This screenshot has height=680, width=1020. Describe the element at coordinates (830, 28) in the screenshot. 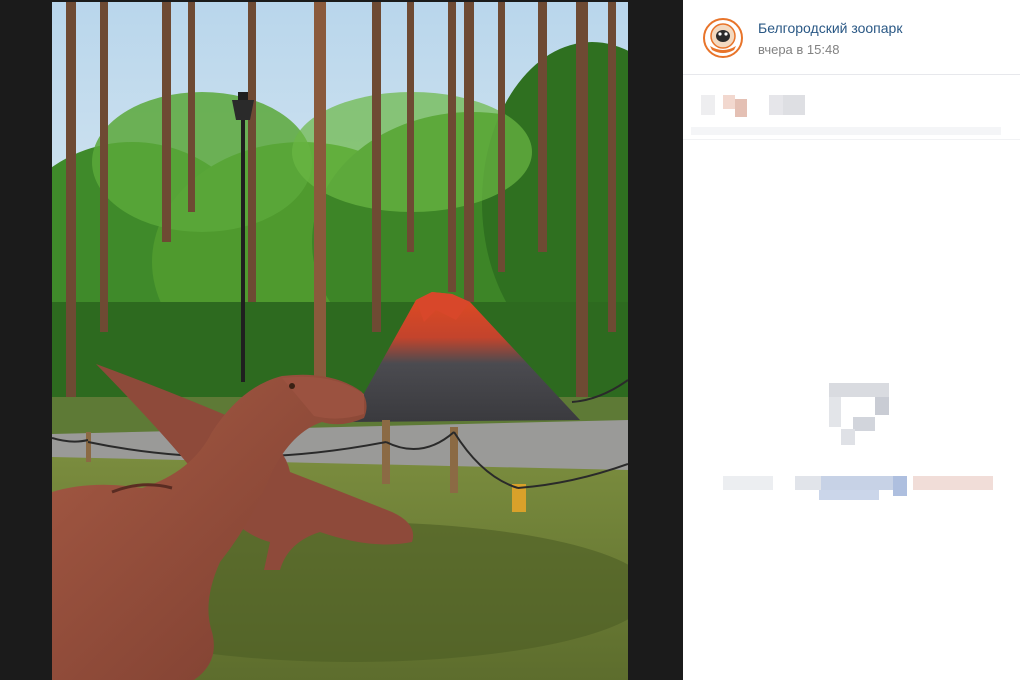

I see `author-name-link: Белгородский зоопарк` at that location.